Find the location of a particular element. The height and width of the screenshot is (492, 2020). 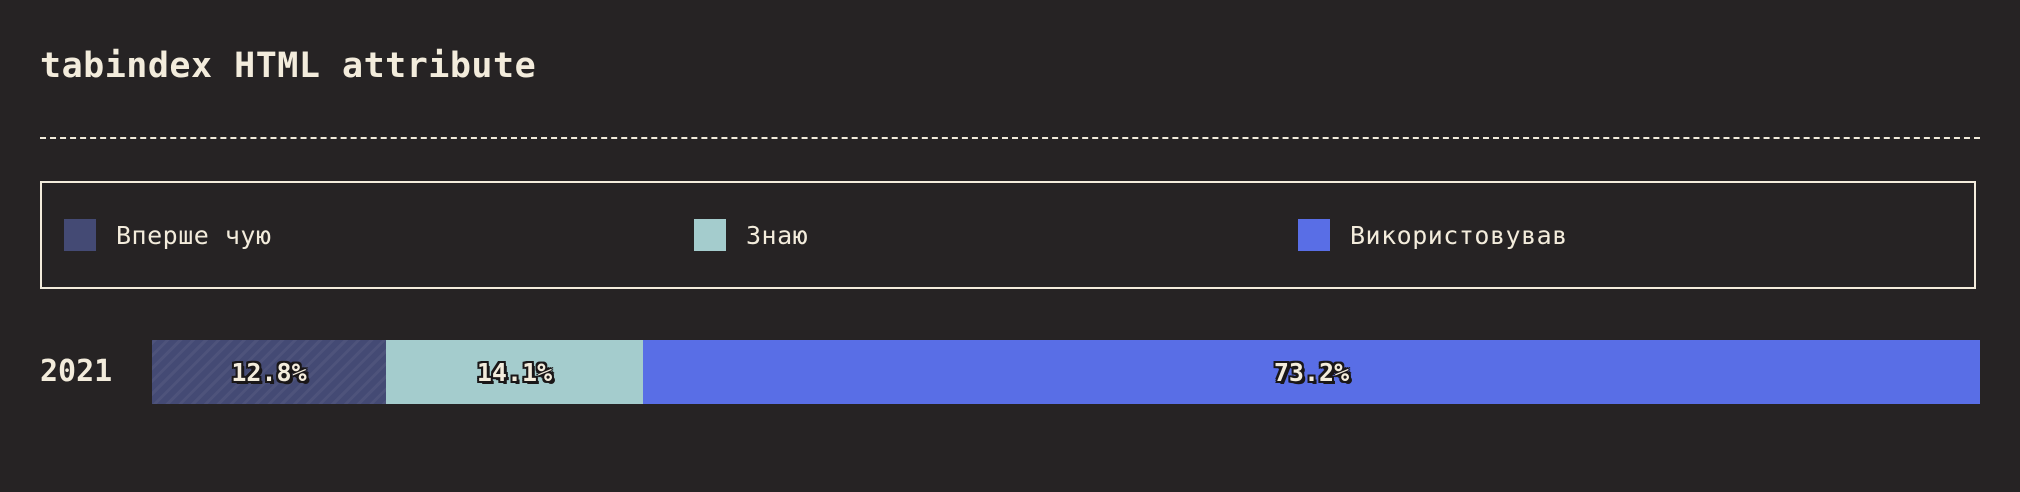

bar-label-used: 73.2% is located at coordinates (1311, 372).